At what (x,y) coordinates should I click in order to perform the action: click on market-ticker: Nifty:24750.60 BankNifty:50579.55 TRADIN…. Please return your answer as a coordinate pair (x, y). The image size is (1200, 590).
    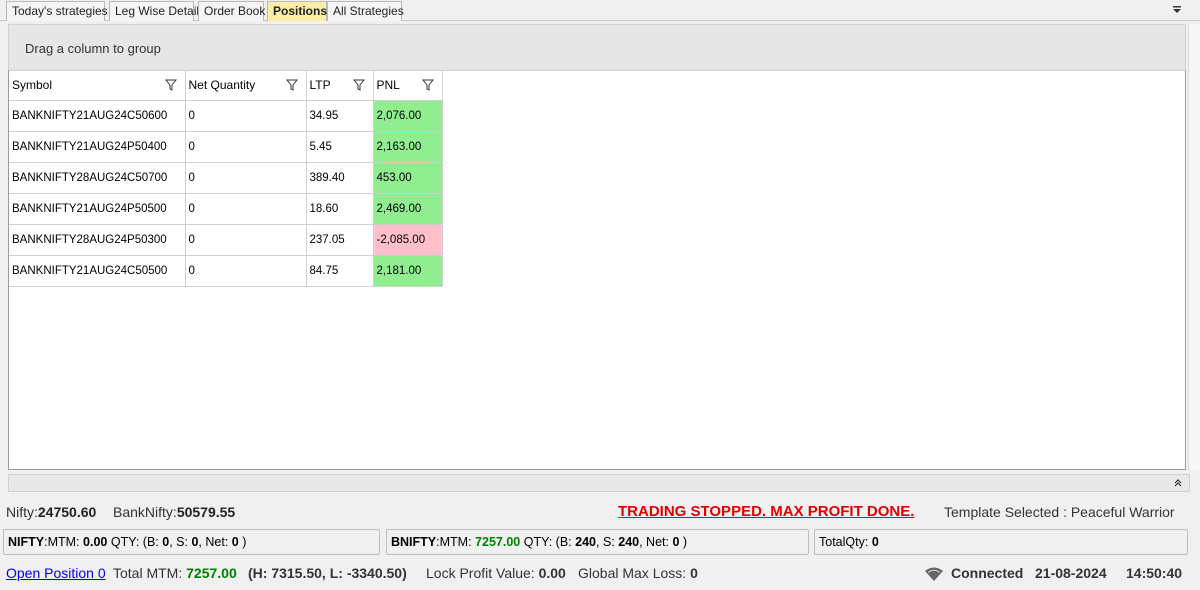
    Looking at the image, I should click on (600, 512).